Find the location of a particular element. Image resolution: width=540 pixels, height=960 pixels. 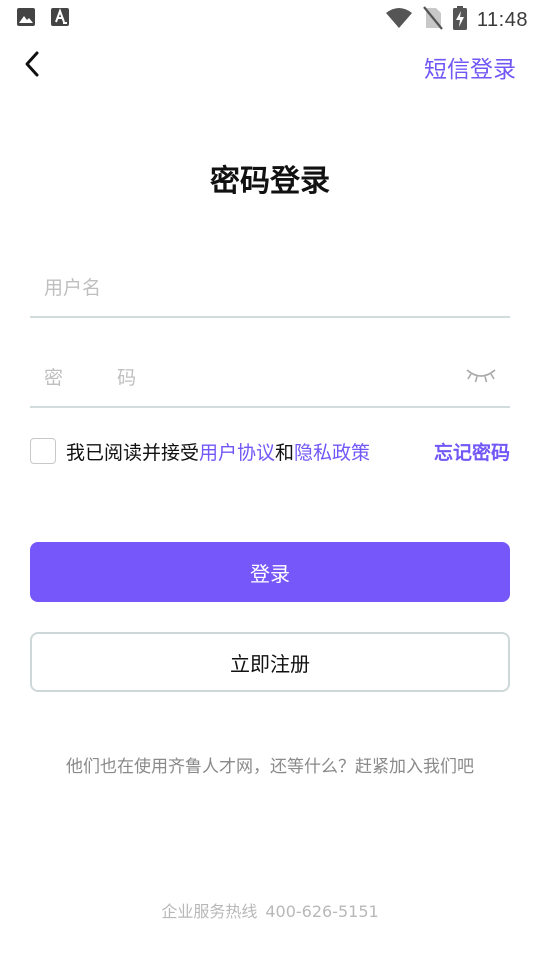

status-time: 11:48 is located at coordinates (502, 19).